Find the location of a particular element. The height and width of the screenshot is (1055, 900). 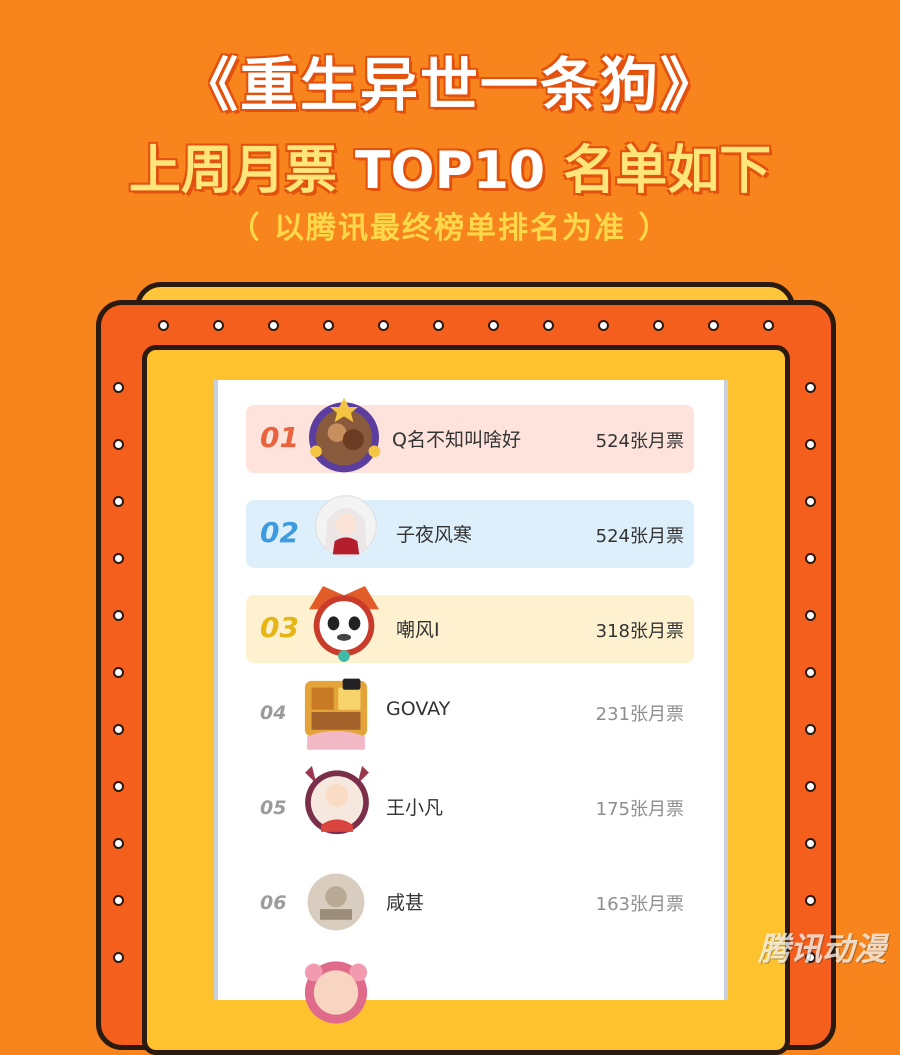

subtitle-part-1: 上周月票 is located at coordinates (241, 171).